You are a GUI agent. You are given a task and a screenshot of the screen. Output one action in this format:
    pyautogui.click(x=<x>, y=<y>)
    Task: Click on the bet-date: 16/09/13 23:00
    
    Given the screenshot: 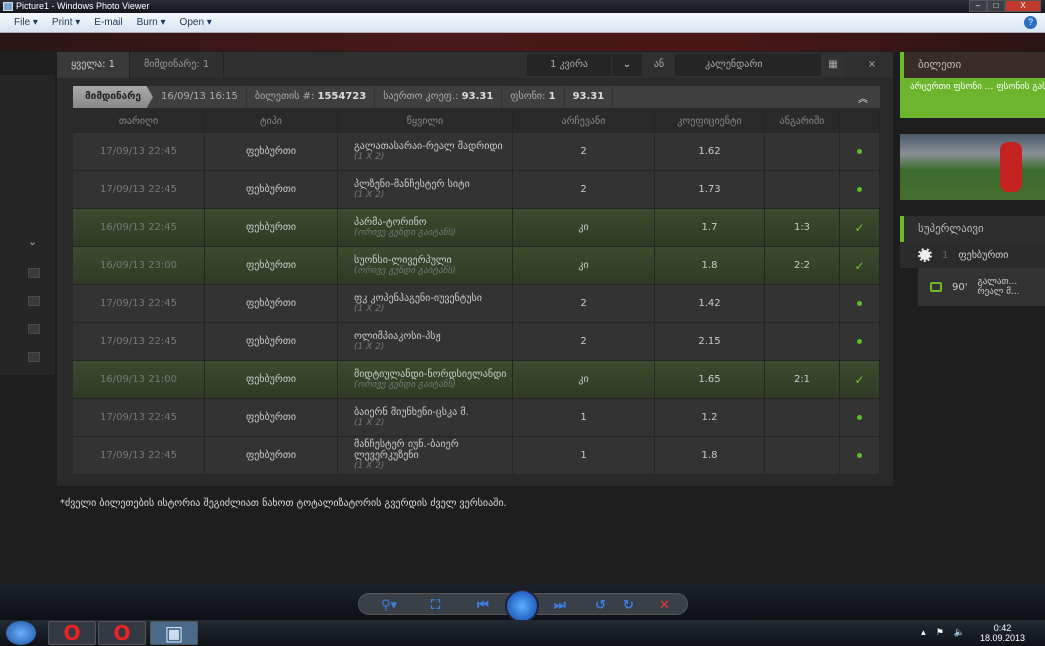 What is the action you would take?
    pyautogui.click(x=139, y=265)
    